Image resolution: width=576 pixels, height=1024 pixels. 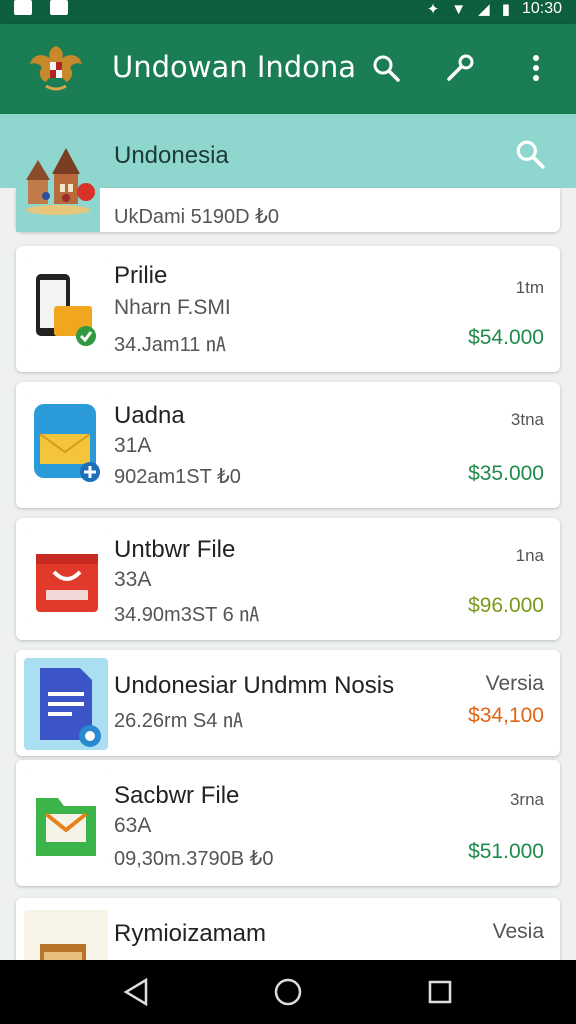 What do you see at coordinates (170, 345) in the screenshot?
I see `item-meta: 34.Jam11 ㎁` at bounding box center [170, 345].